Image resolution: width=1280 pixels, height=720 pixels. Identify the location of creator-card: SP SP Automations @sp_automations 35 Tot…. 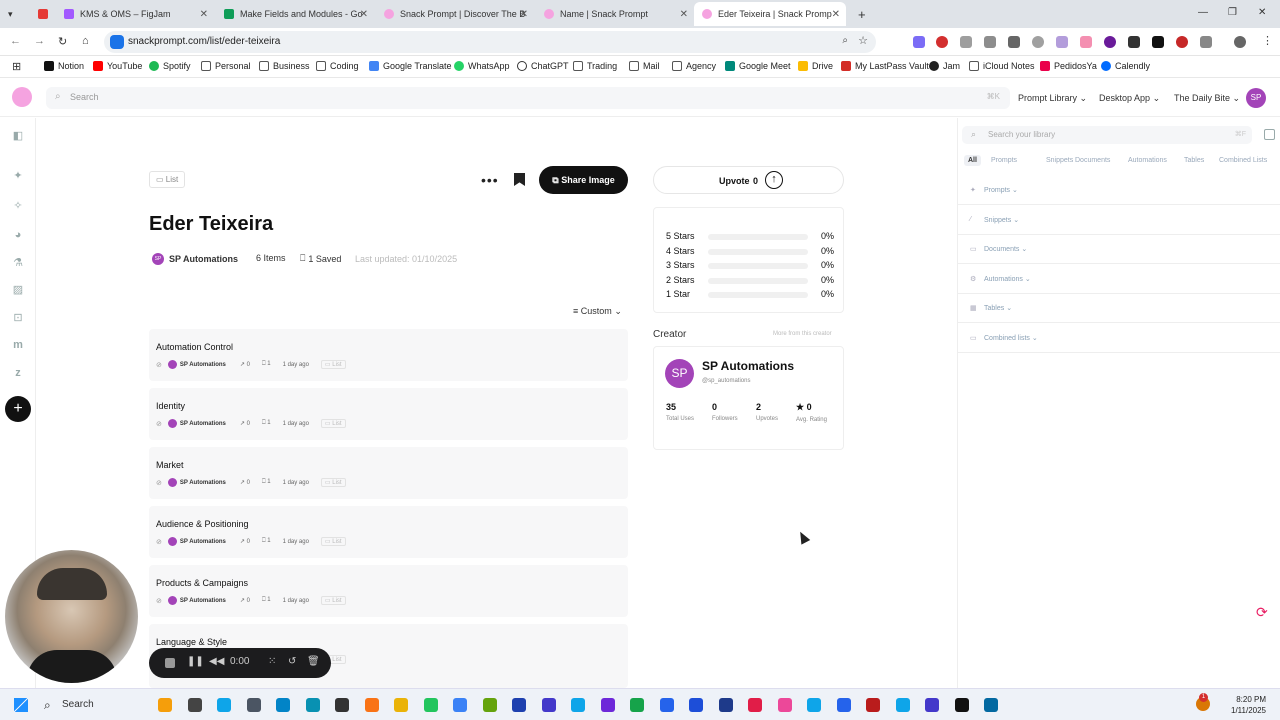
(748, 398).